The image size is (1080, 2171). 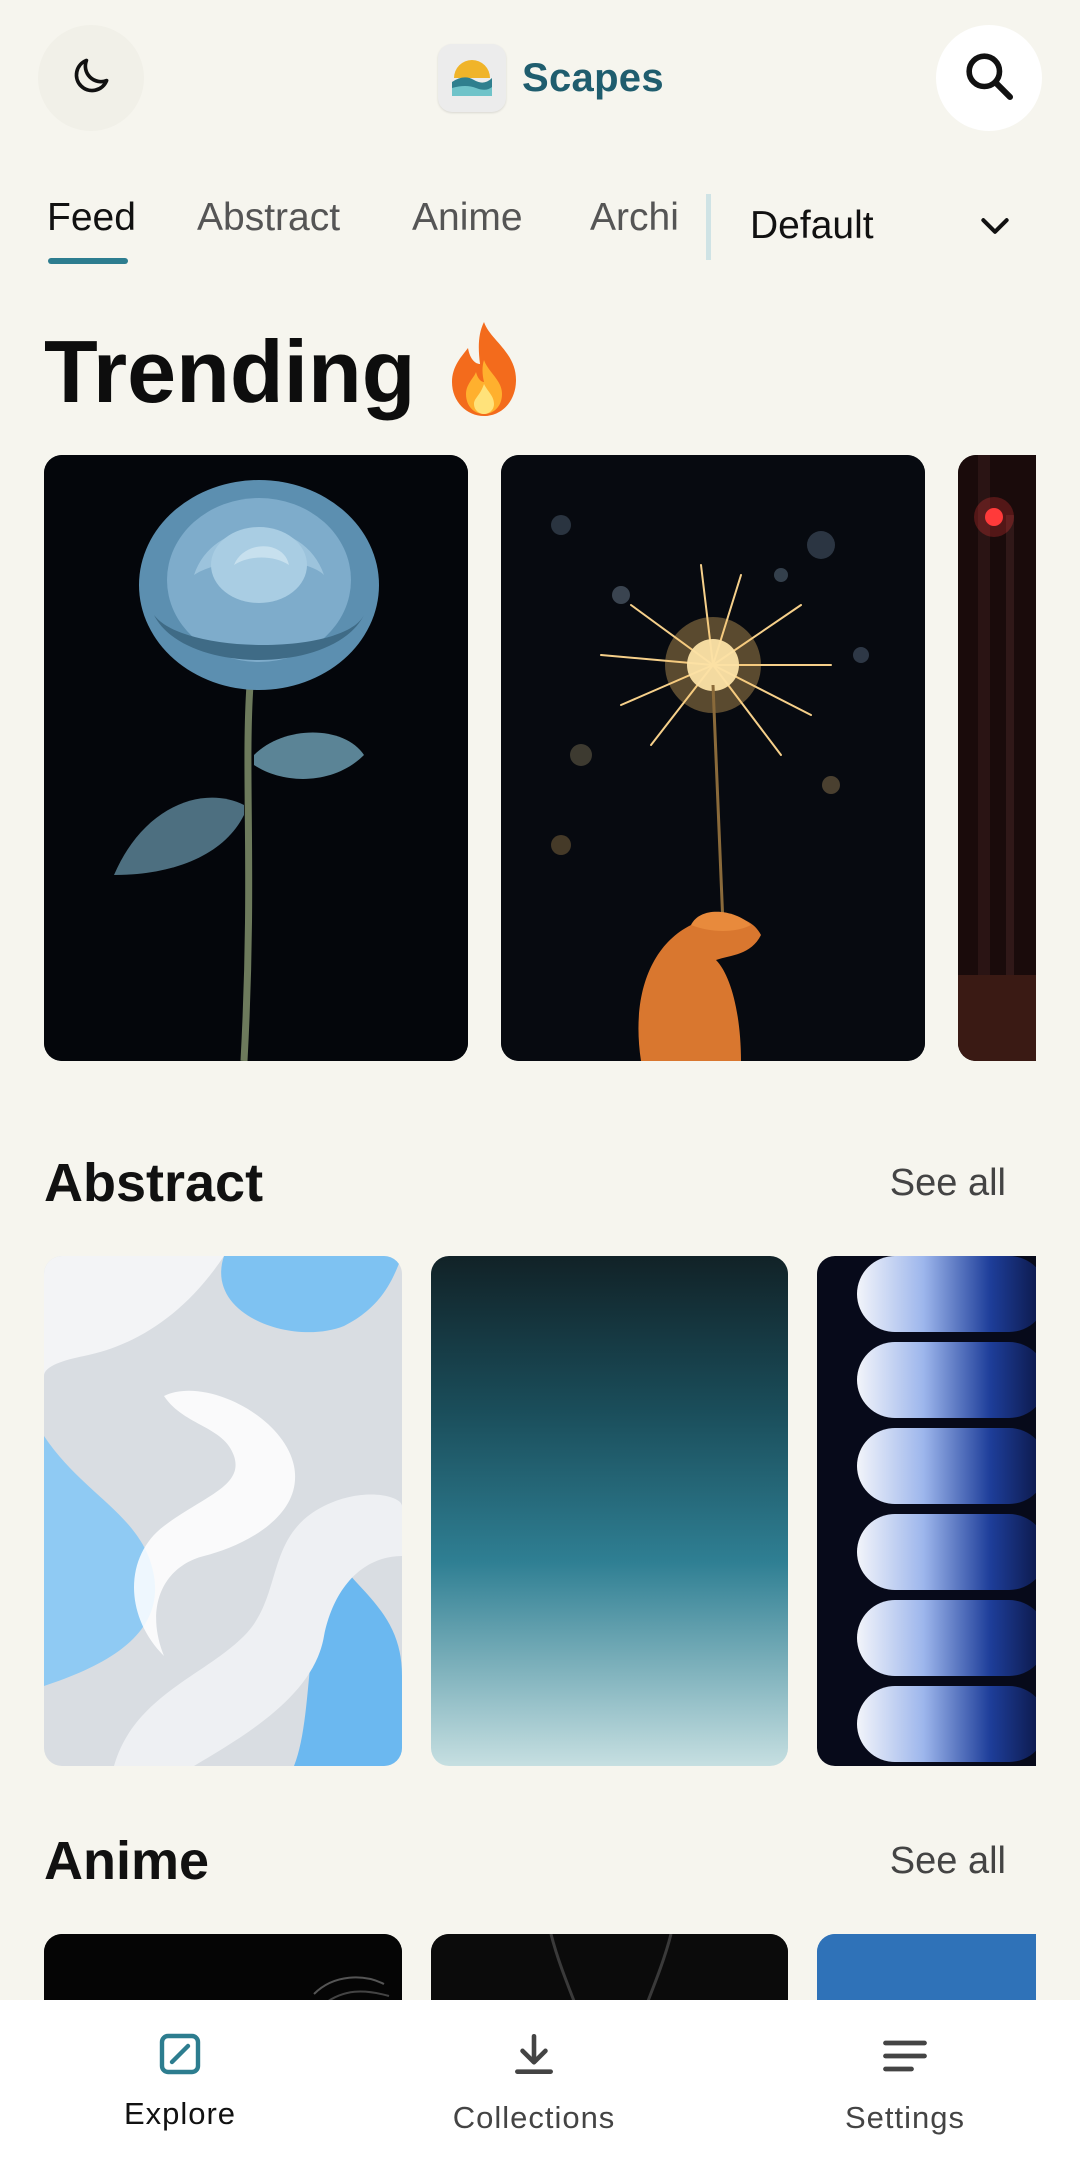 I want to click on blue-rose-image, so click(x=256, y=758).